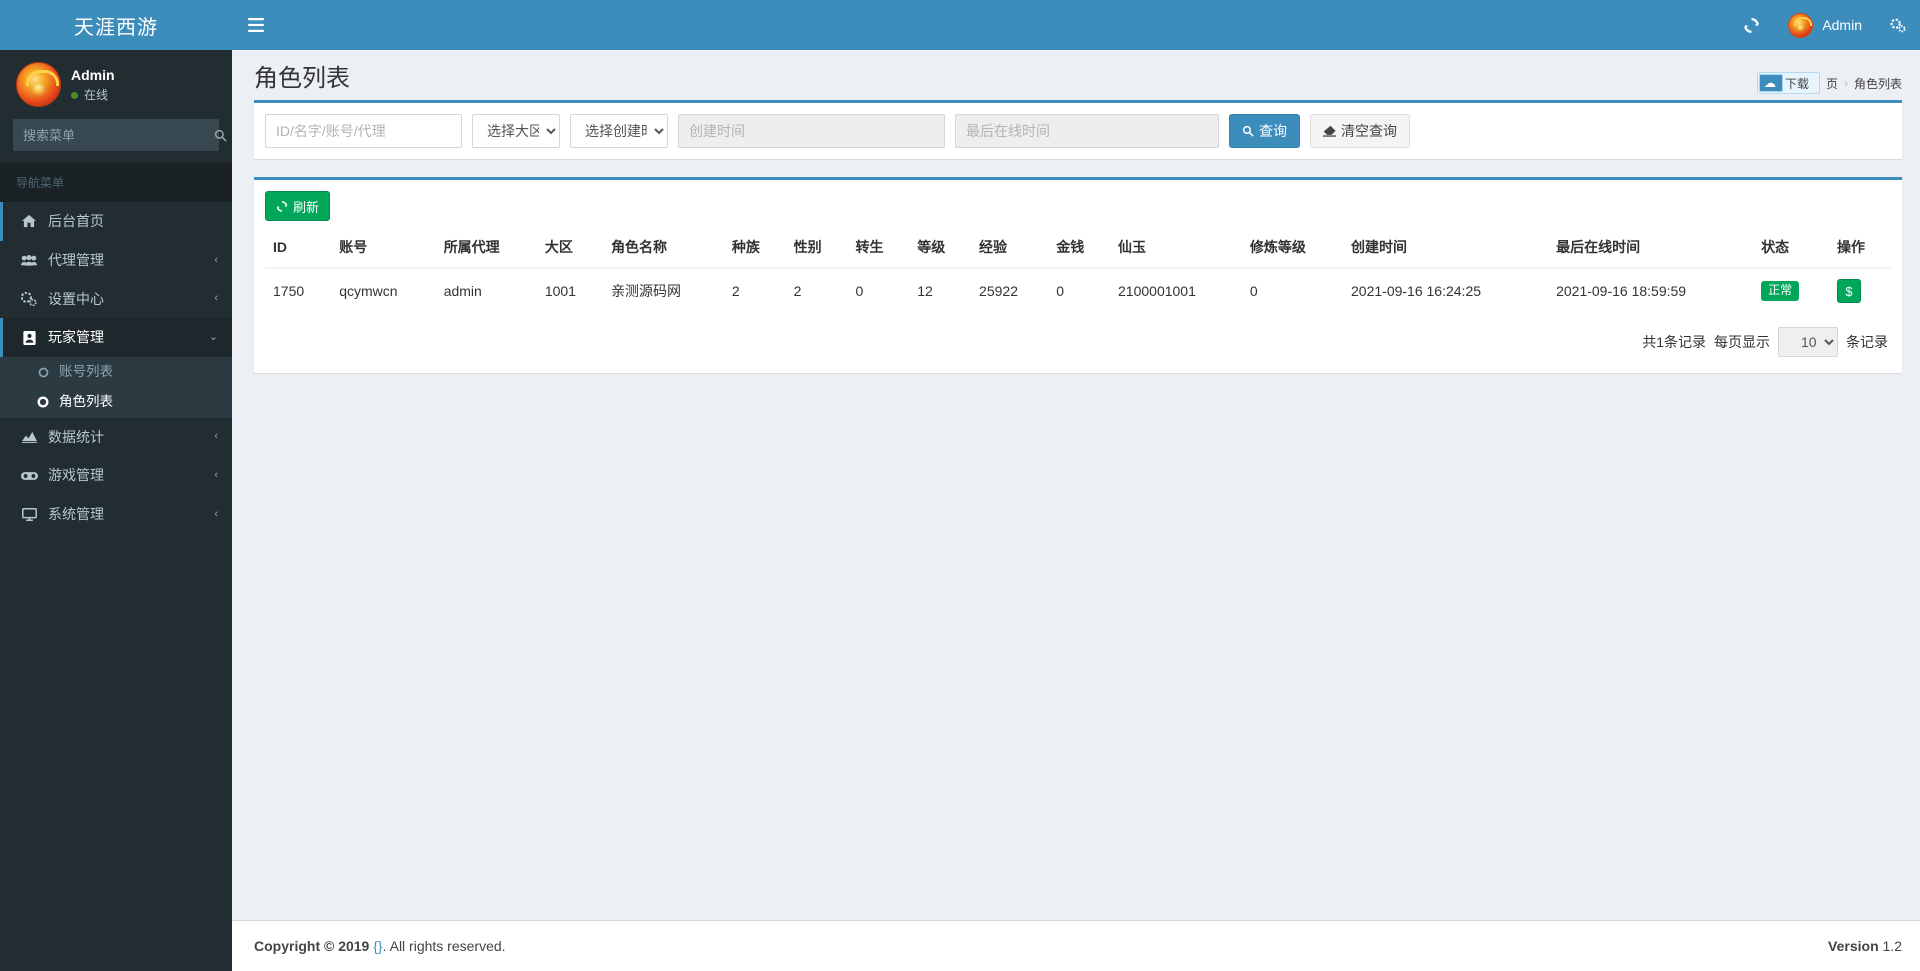 The height and width of the screenshot is (971, 1920). Describe the element at coordinates (111, 135) in the screenshot. I see `search-input` at that location.